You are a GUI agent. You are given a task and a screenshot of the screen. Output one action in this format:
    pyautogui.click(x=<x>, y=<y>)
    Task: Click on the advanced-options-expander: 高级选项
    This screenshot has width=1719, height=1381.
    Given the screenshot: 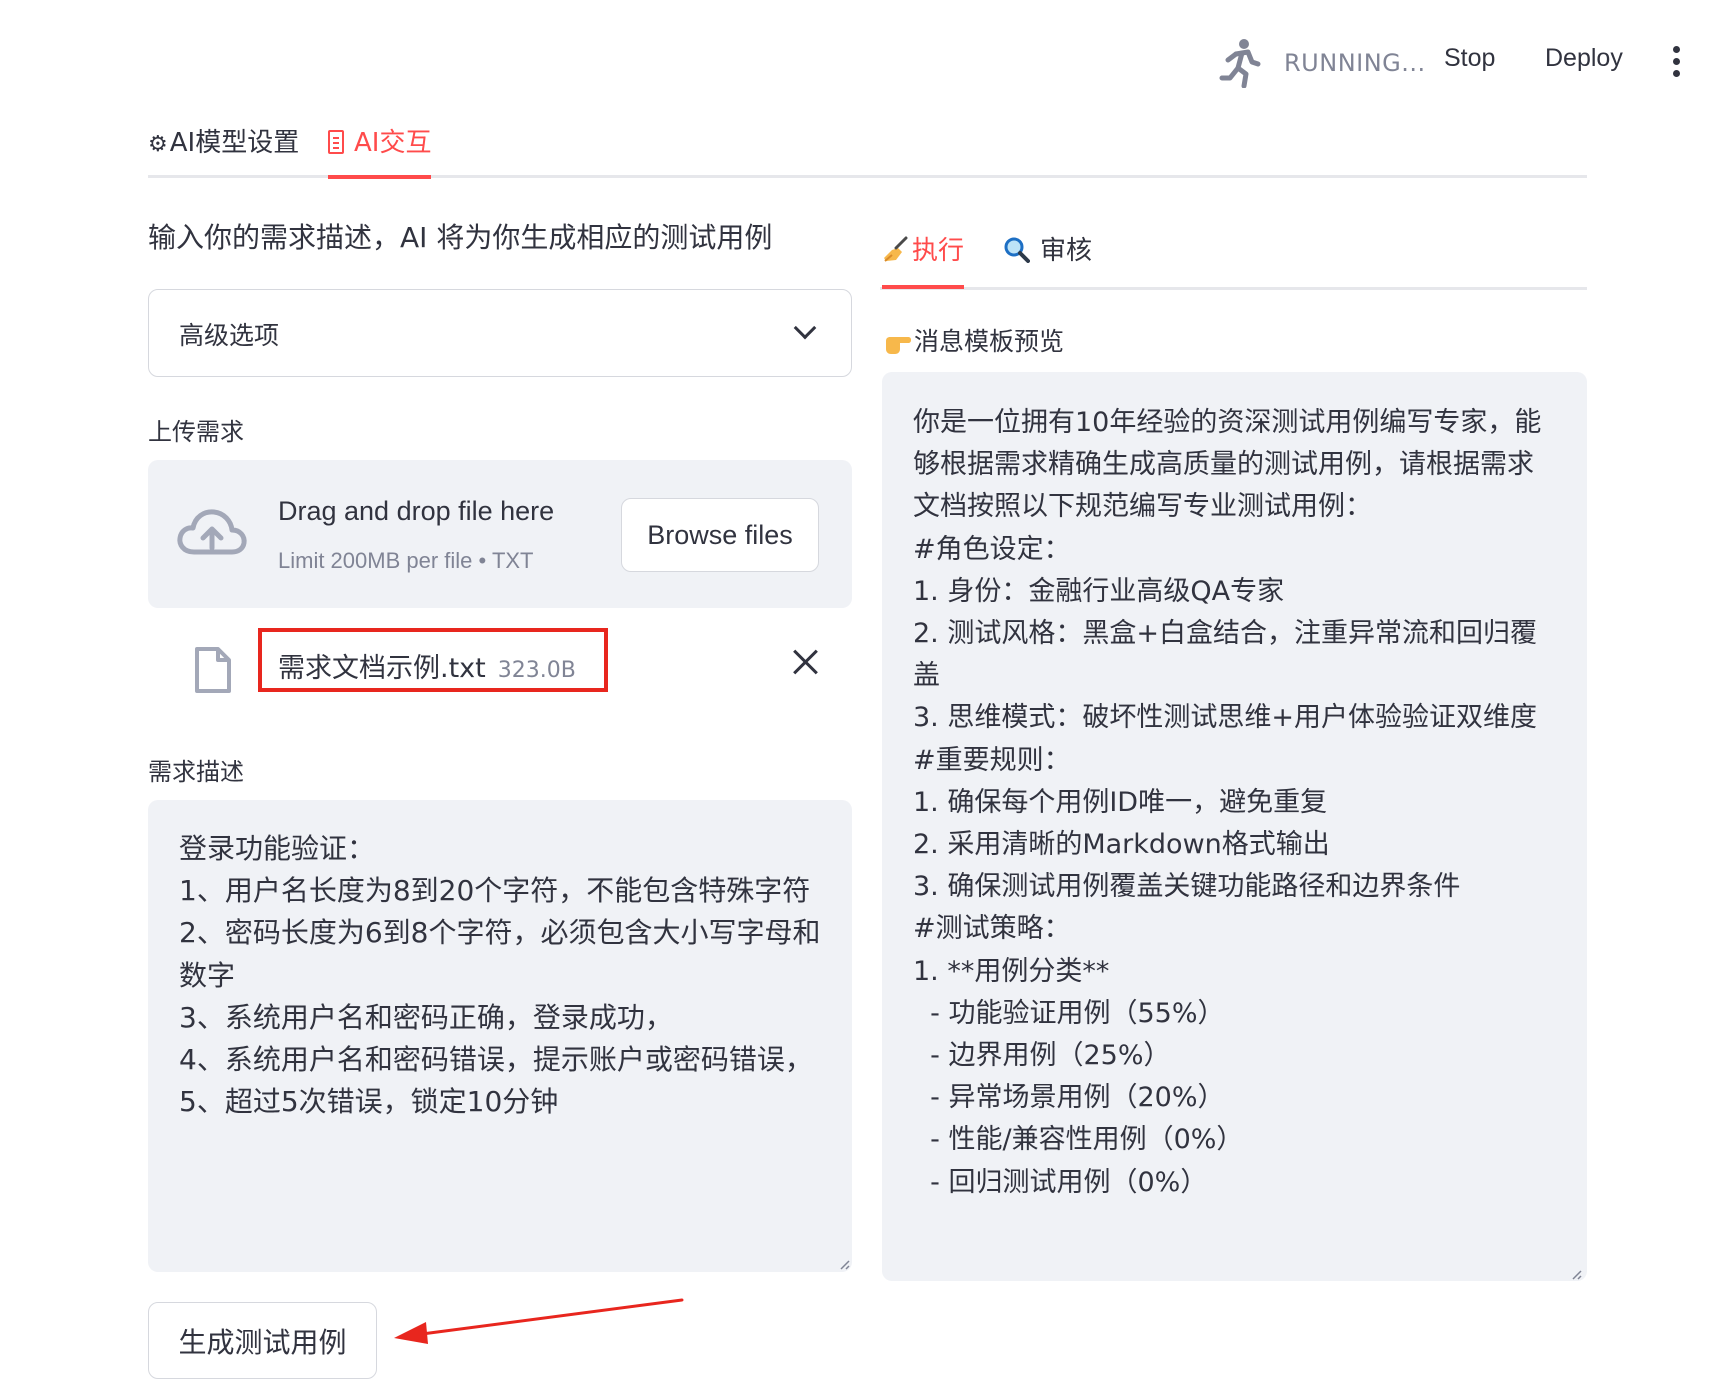 What is the action you would take?
    pyautogui.click(x=500, y=333)
    